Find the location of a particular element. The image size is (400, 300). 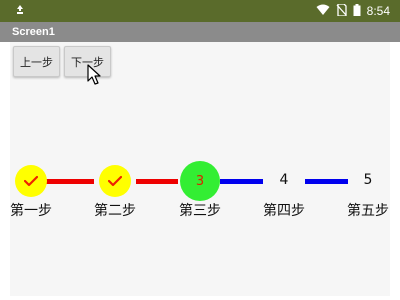

status-bar: 8:54 is located at coordinates (200, 11).